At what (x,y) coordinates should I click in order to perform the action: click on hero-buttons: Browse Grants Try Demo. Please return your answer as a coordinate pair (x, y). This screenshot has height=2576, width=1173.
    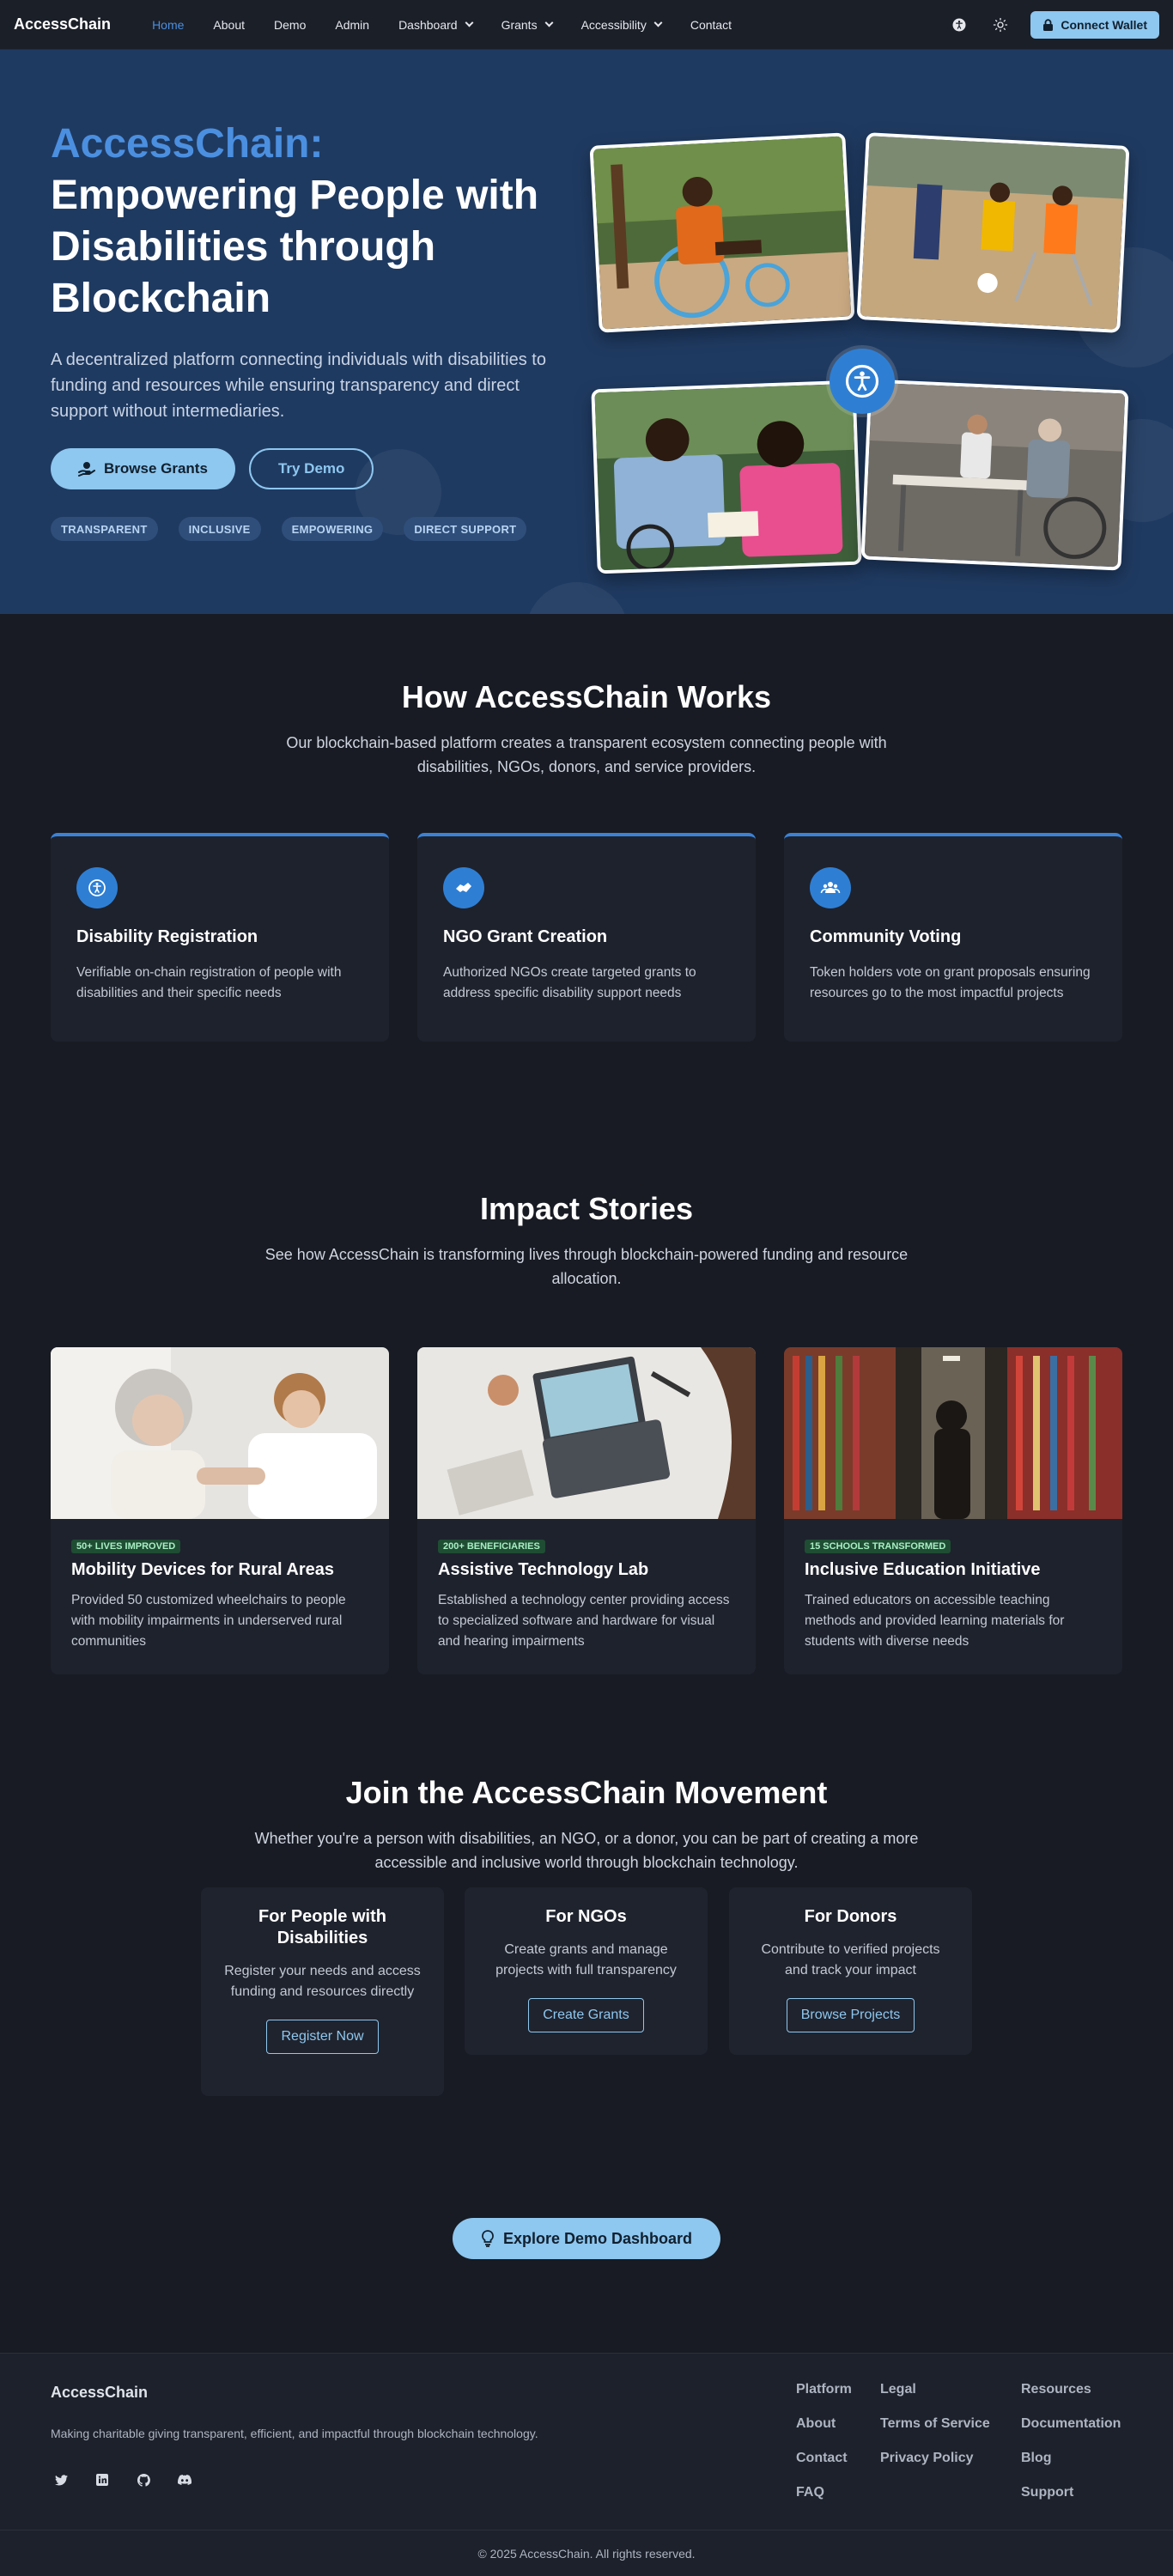
    Looking at the image, I should click on (312, 468).